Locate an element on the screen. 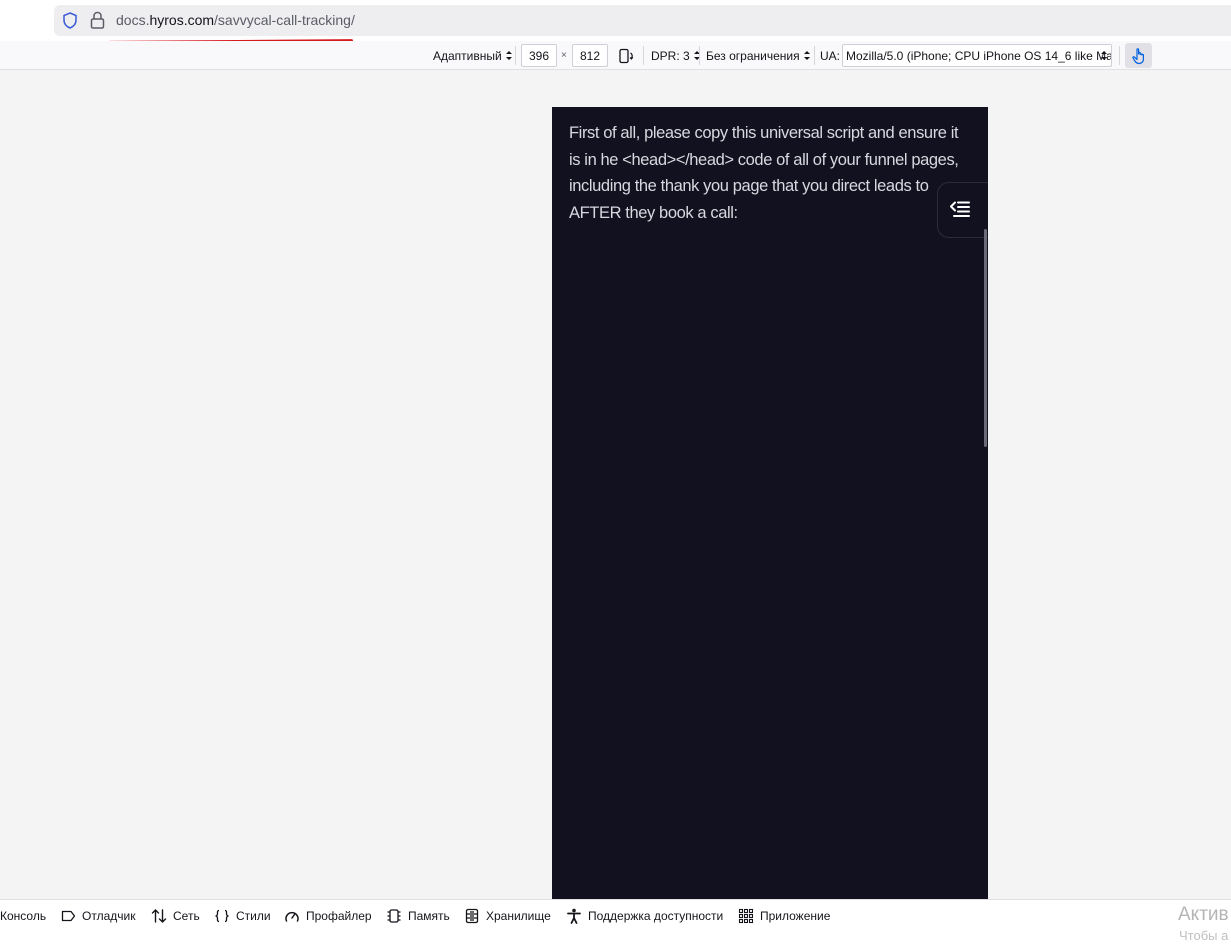  rotate-viewport-button is located at coordinates (627, 55).